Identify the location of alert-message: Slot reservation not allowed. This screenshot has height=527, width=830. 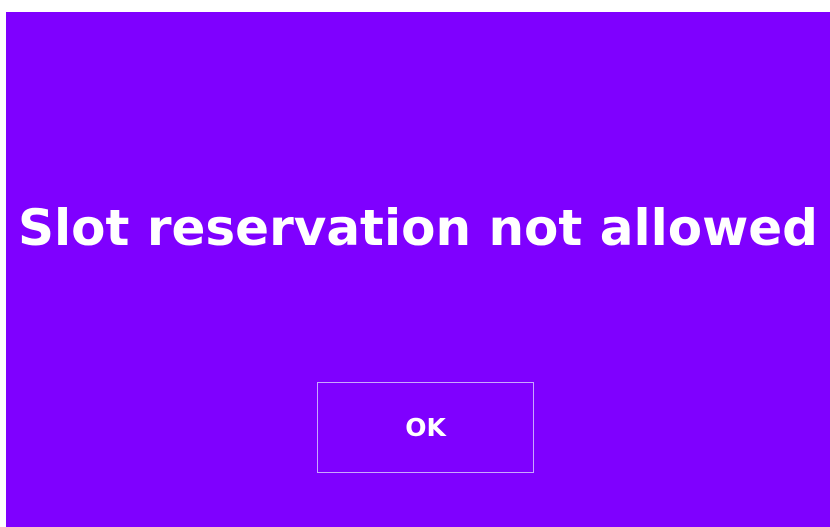
(418, 228).